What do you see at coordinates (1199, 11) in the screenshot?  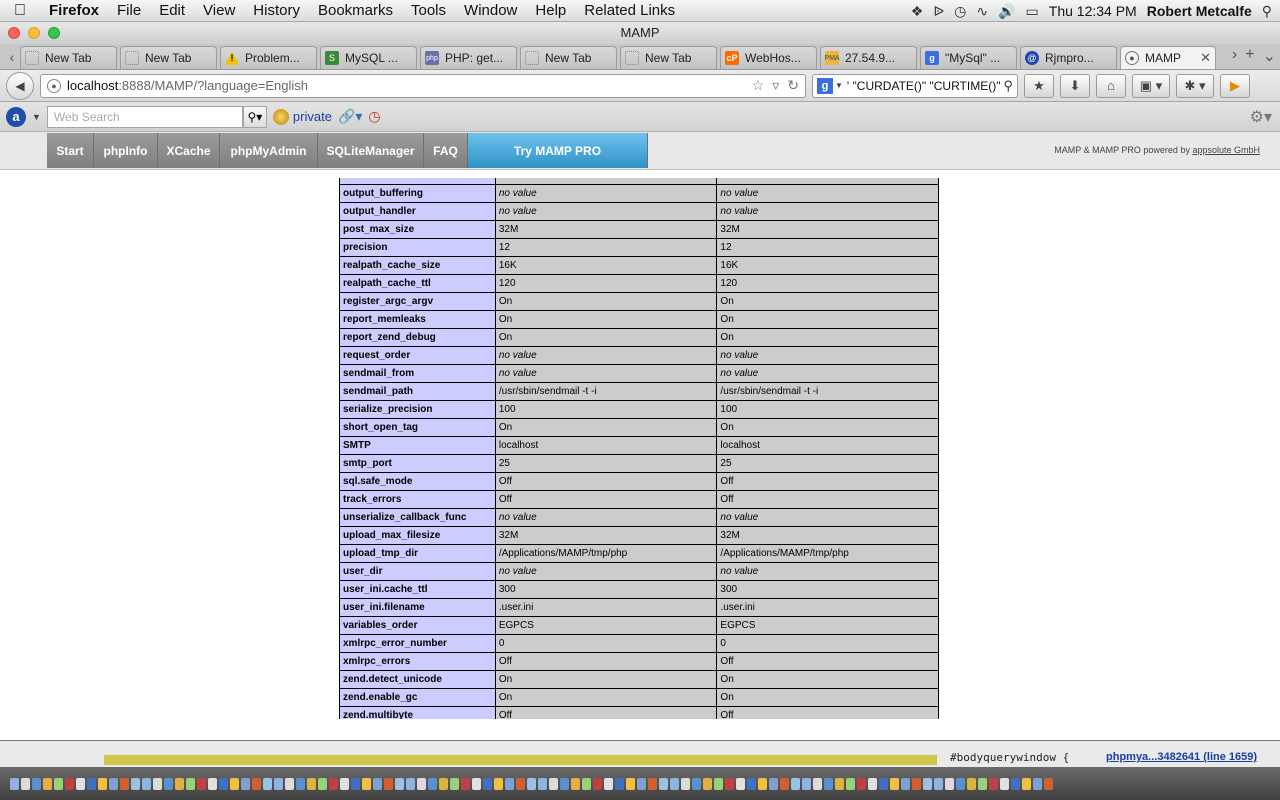 I see `menubar-user: Robert Metcalfe` at bounding box center [1199, 11].